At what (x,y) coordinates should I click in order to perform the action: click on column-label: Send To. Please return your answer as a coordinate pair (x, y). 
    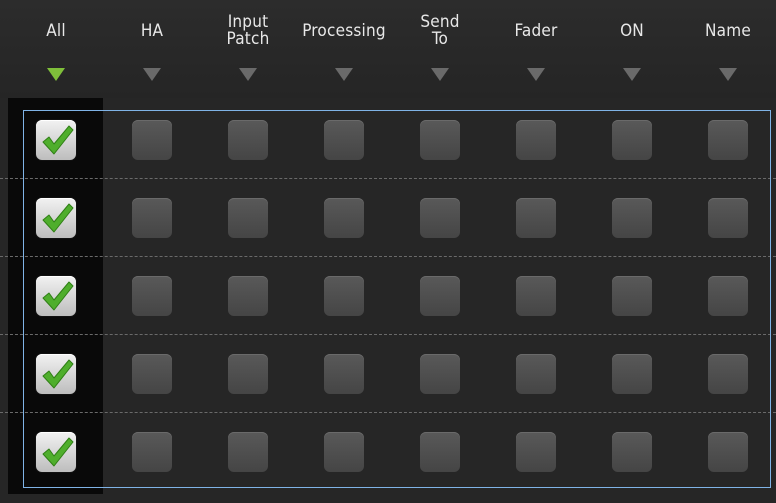
    Looking at the image, I should click on (440, 30).